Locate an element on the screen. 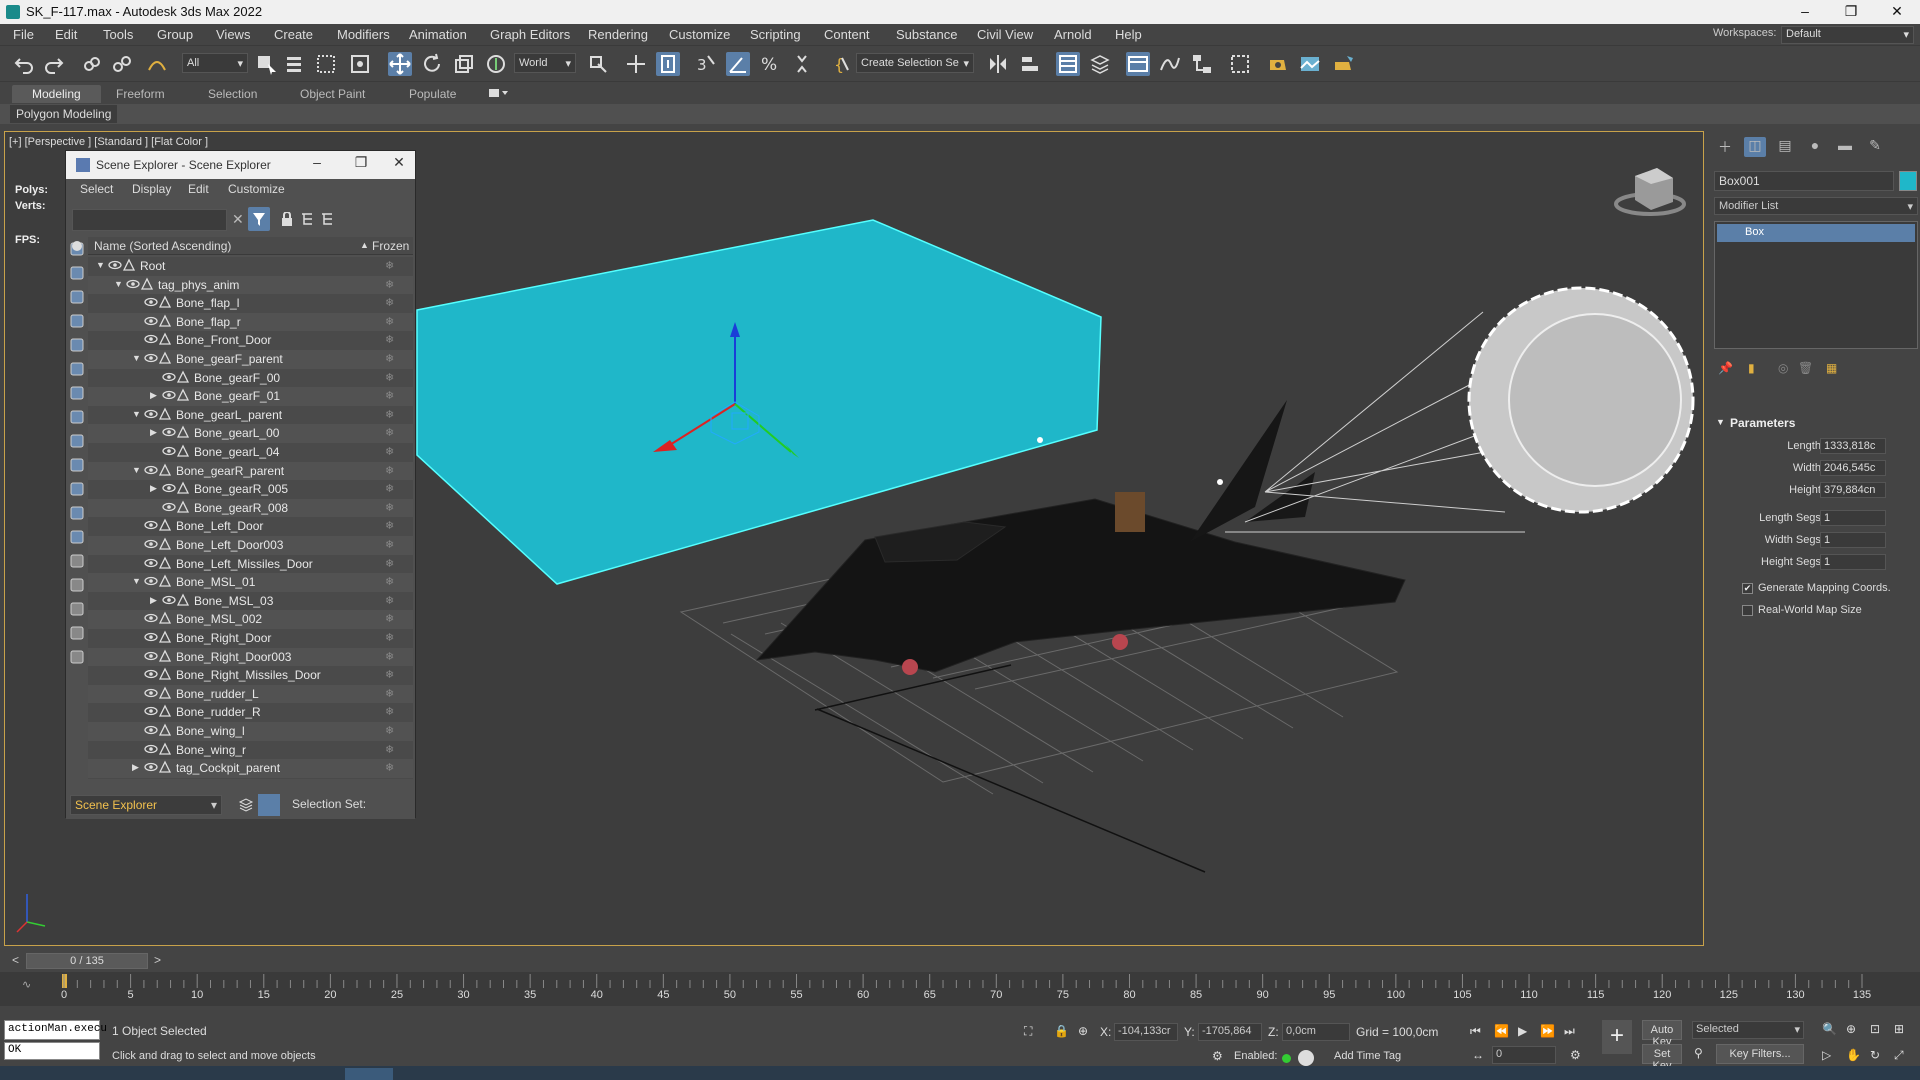 The width and height of the screenshot is (1920, 1080). clear-search-icon: ✕ is located at coordinates (238, 219).